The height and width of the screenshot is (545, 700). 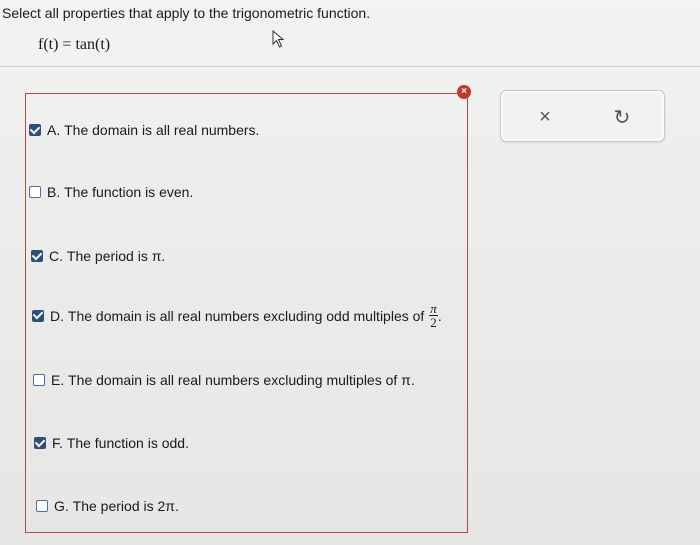 I want to click on reset-icon: ↻, so click(x=622, y=117).